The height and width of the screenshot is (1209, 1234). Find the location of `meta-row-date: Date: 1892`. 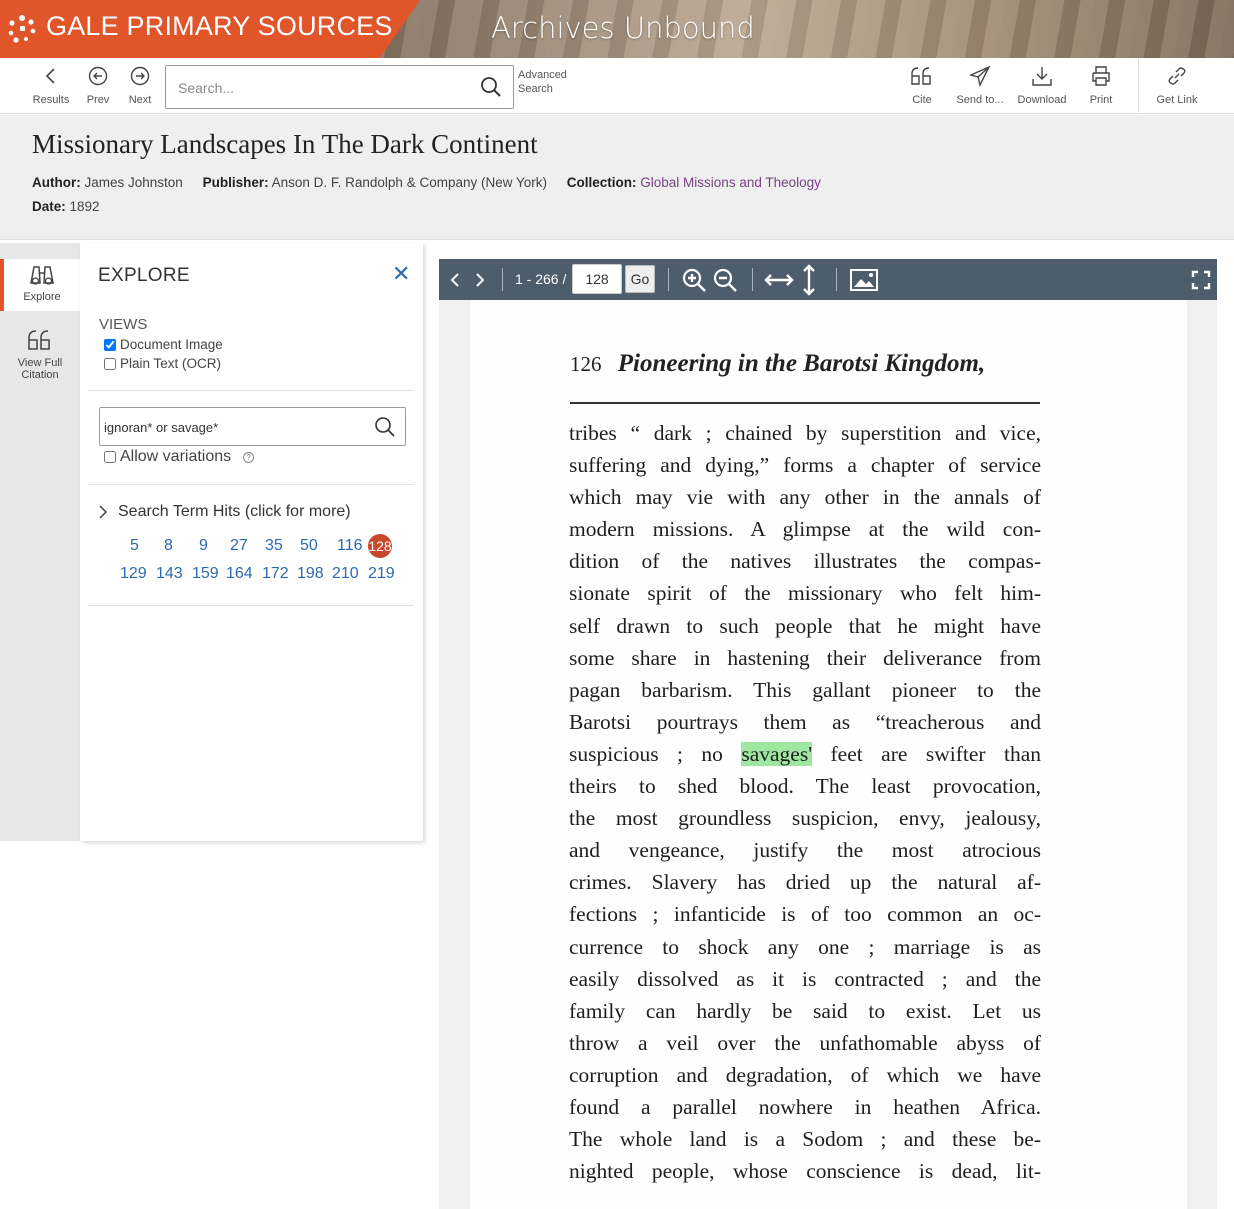

meta-row-date: Date: 1892 is located at coordinates (66, 206).